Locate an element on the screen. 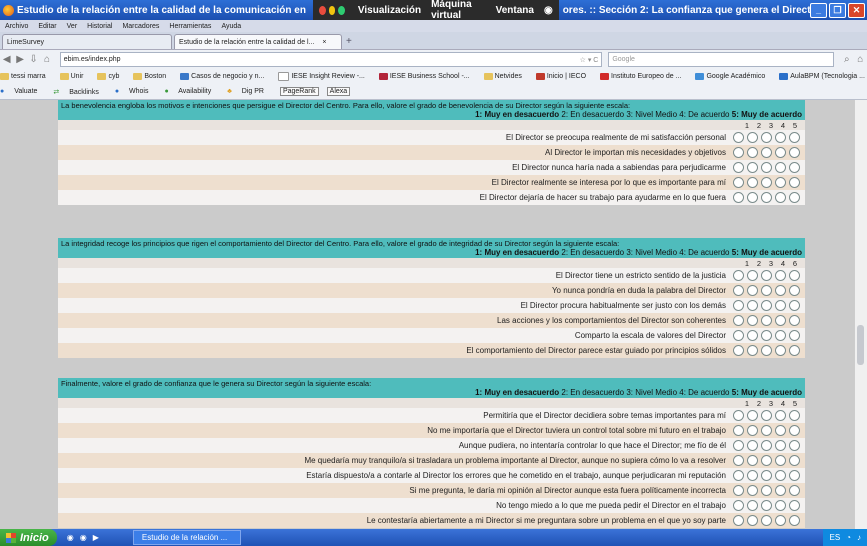  pagerank-button: PageRank is located at coordinates (299, 91).